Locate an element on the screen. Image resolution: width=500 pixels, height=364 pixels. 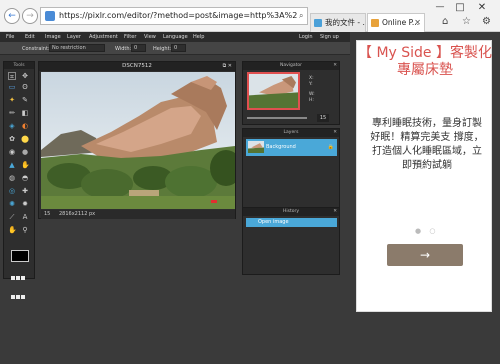
photo-image is located at coordinates (138, 140).